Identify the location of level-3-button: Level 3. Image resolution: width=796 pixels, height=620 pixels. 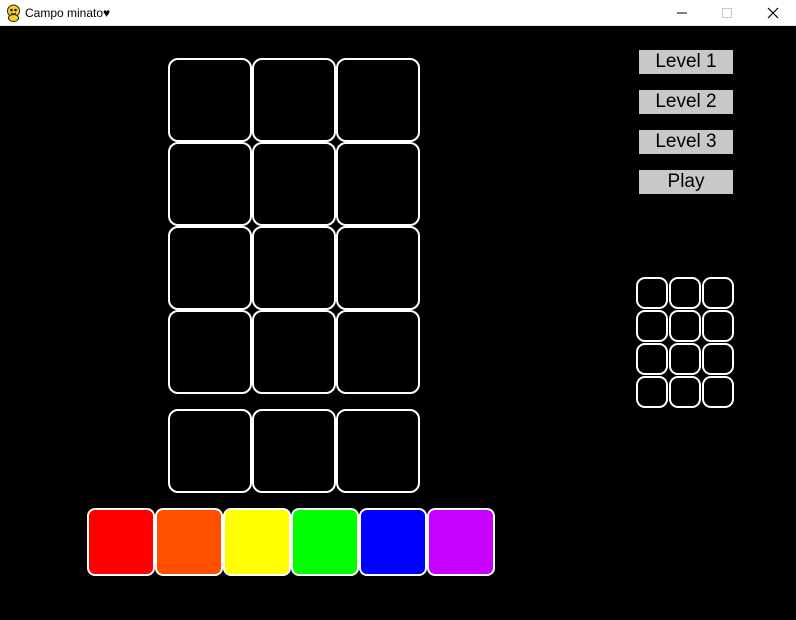
(686, 142).